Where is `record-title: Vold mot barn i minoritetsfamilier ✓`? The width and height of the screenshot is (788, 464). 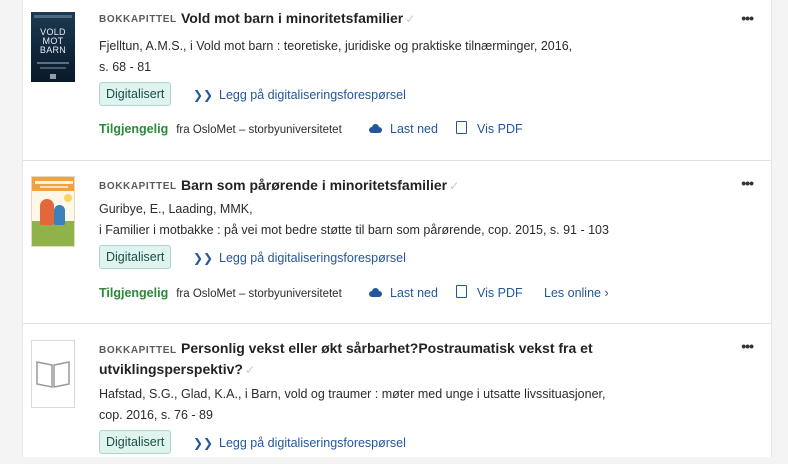 record-title: Vold mot barn i minoritetsfamilier ✓ is located at coordinates (298, 18).